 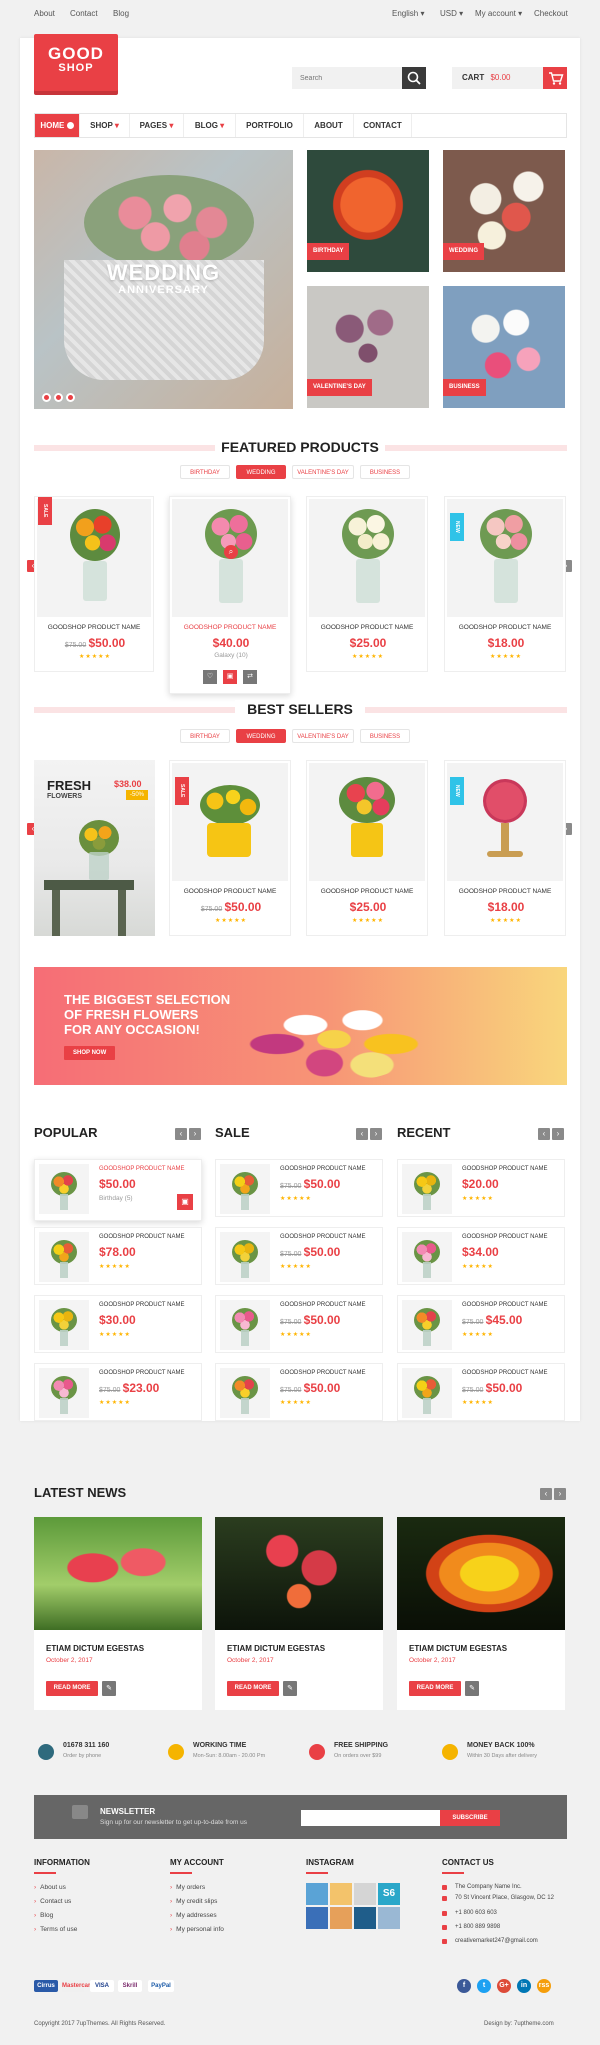 I want to click on design-credit: Design by: 7uptheme.com, so click(x=519, y=2024).